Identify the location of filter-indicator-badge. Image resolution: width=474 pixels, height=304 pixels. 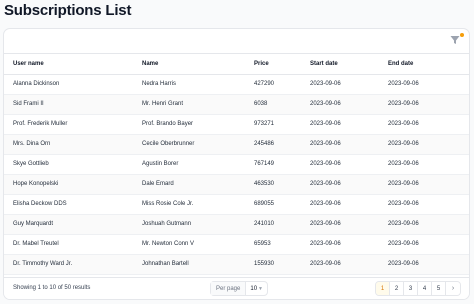
(462, 35).